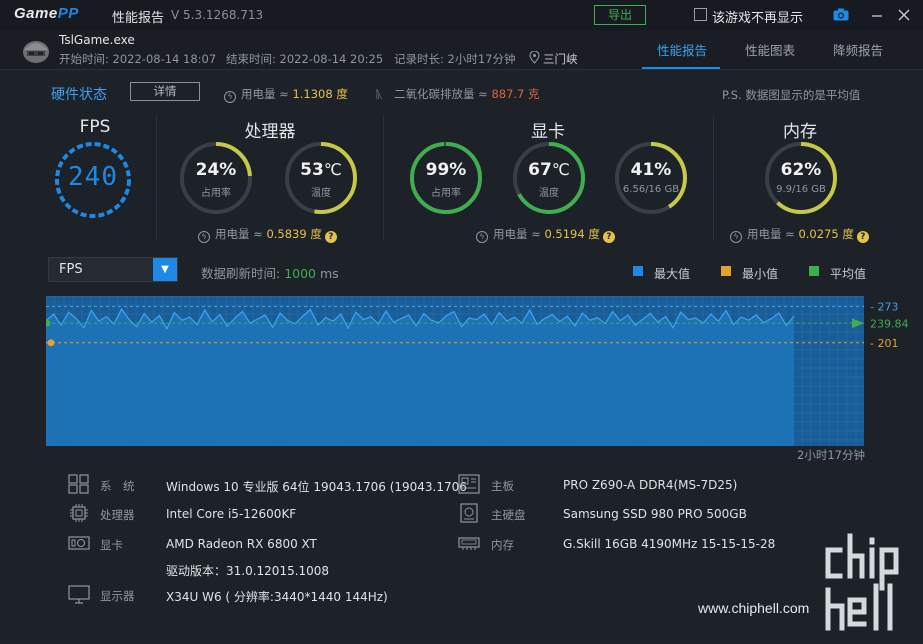  I want to click on chevron-down-icon: ▼, so click(165, 269).